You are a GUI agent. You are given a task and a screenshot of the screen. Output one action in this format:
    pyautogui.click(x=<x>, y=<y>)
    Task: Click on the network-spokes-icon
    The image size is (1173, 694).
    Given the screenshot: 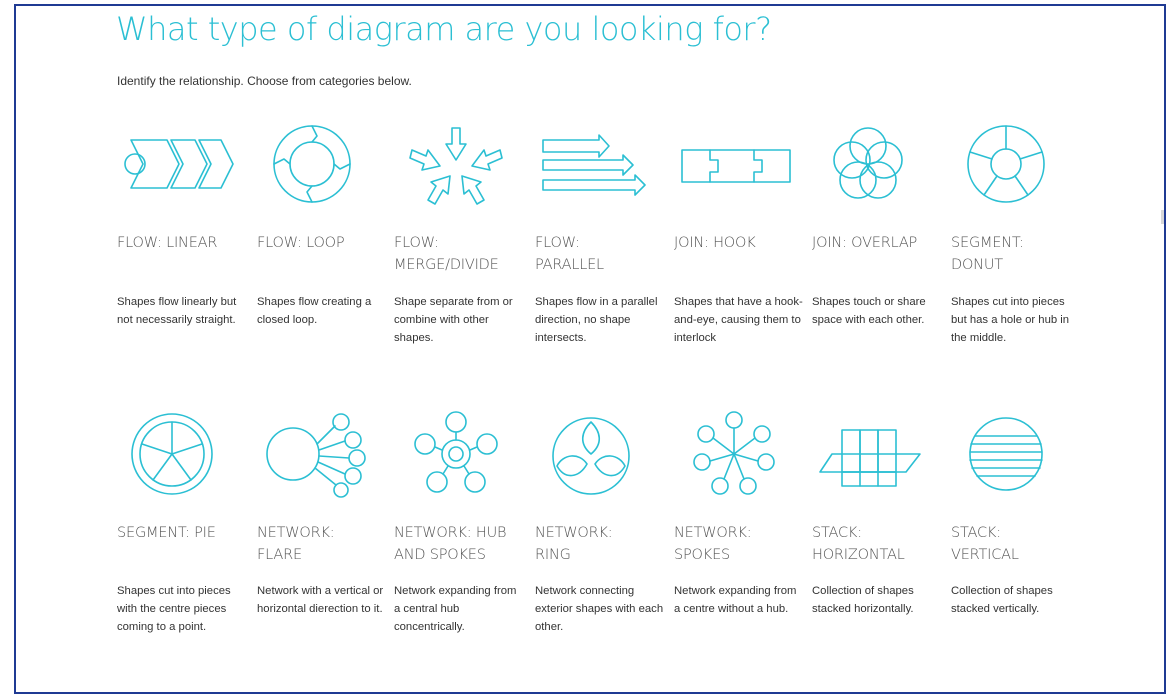 What is the action you would take?
    pyautogui.click(x=736, y=454)
    